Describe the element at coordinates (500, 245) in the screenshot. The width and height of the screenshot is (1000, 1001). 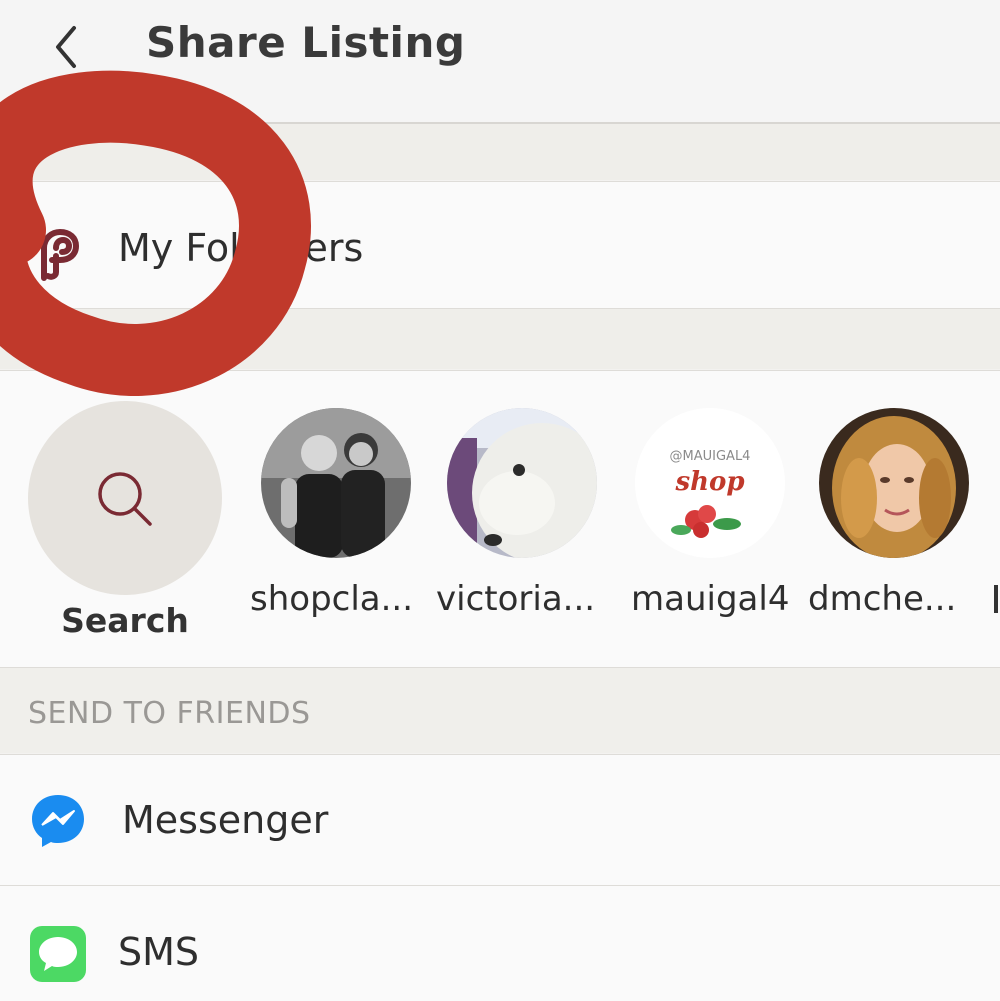
I see `my-followers-row: My Followers` at that location.